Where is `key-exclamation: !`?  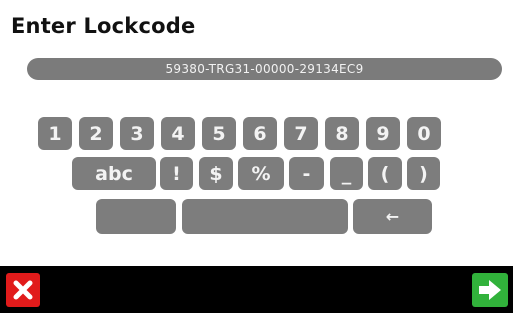
key-exclamation: ! is located at coordinates (176, 173).